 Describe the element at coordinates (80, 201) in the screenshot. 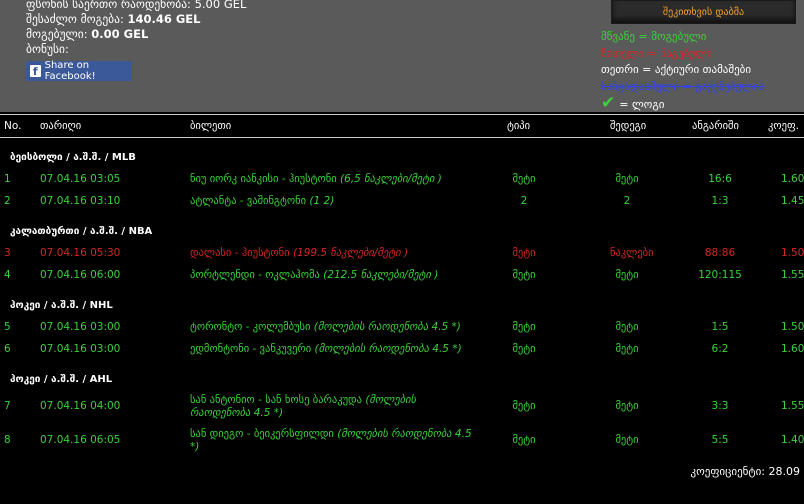

I see `row-date: 07.04.16 03:10` at that location.